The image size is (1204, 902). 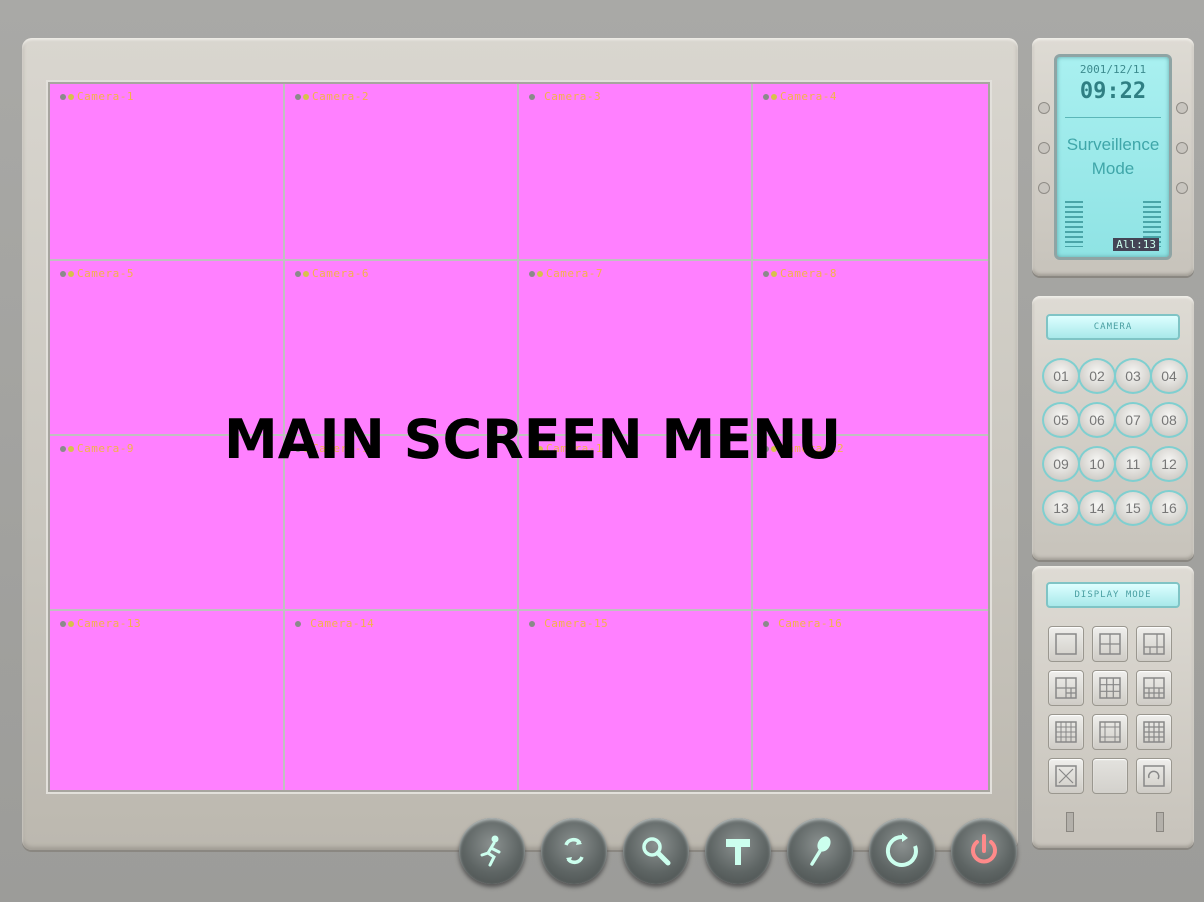 I want to click on channel-button: 04, so click(x=1169, y=376).